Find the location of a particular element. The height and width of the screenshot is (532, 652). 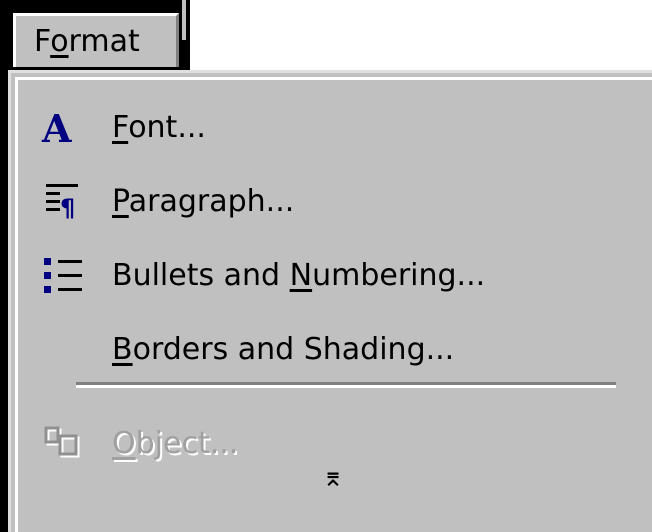

menu-separator is located at coordinates (346, 385).